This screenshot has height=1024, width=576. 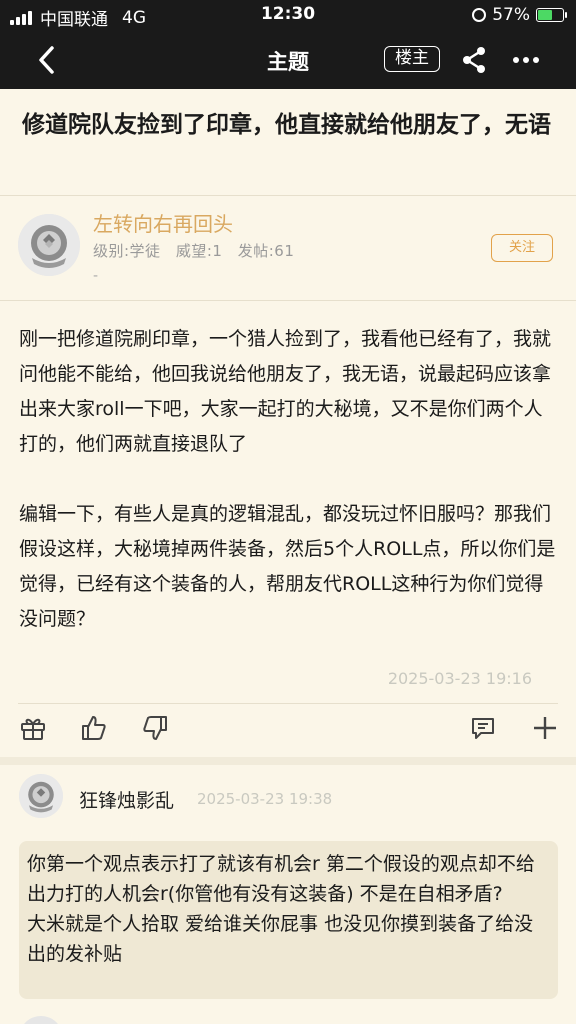 What do you see at coordinates (126, 799) in the screenshot?
I see `reply-author-name: 狂锋烛影乱` at bounding box center [126, 799].